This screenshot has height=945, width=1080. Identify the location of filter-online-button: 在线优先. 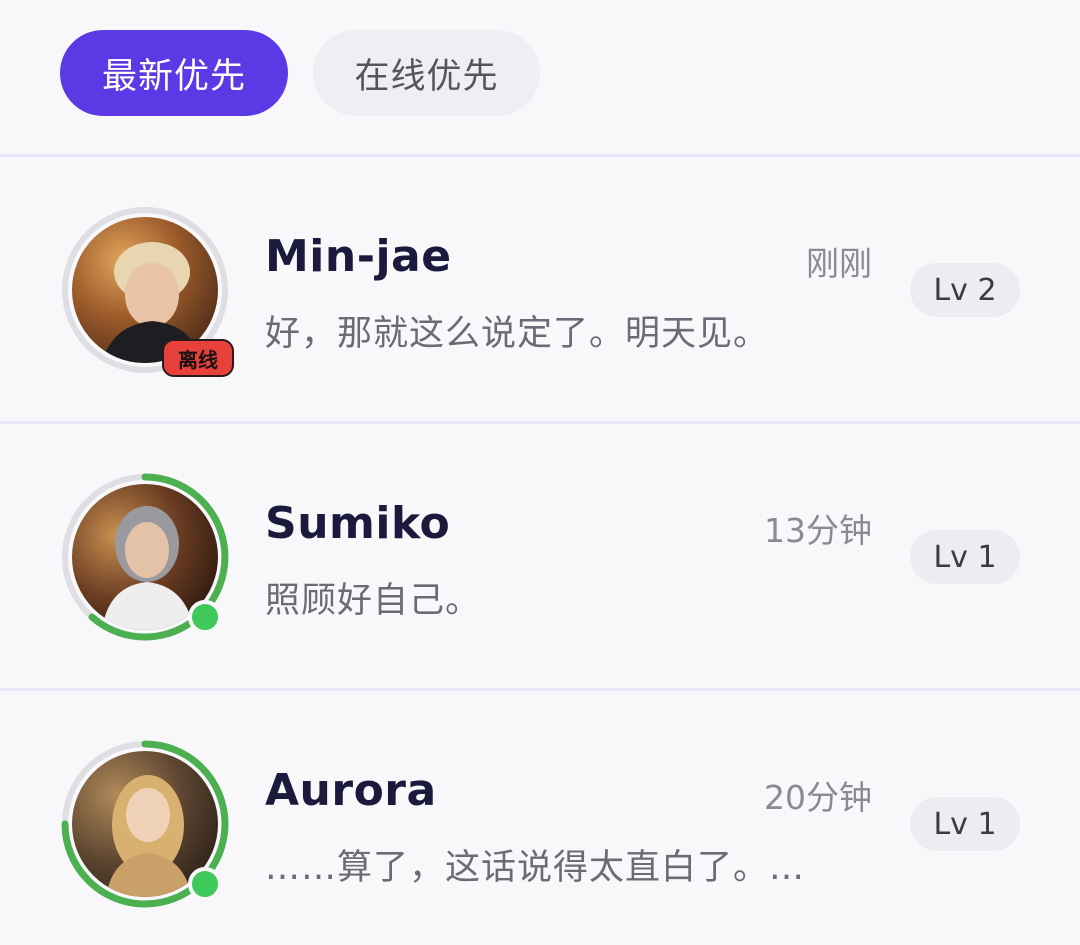
(426, 73).